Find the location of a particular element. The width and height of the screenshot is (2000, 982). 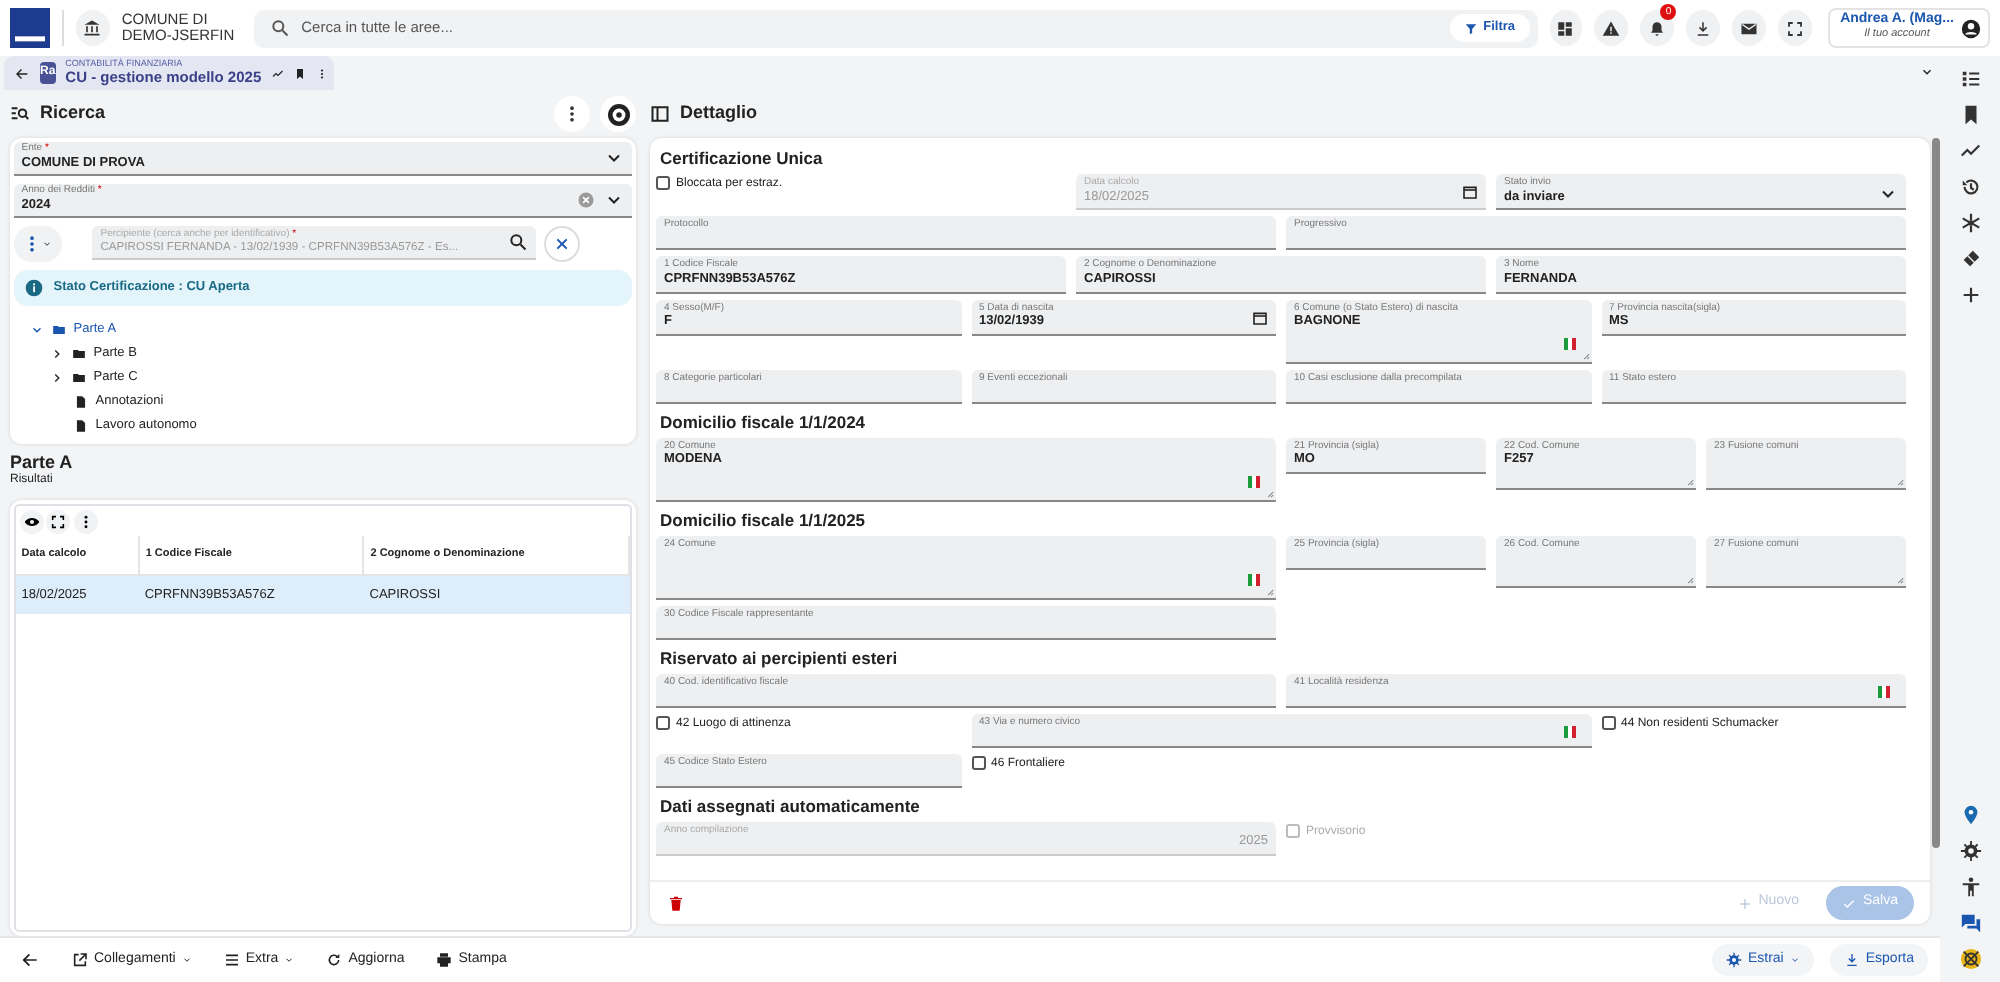

close-icon is located at coordinates (561, 243).